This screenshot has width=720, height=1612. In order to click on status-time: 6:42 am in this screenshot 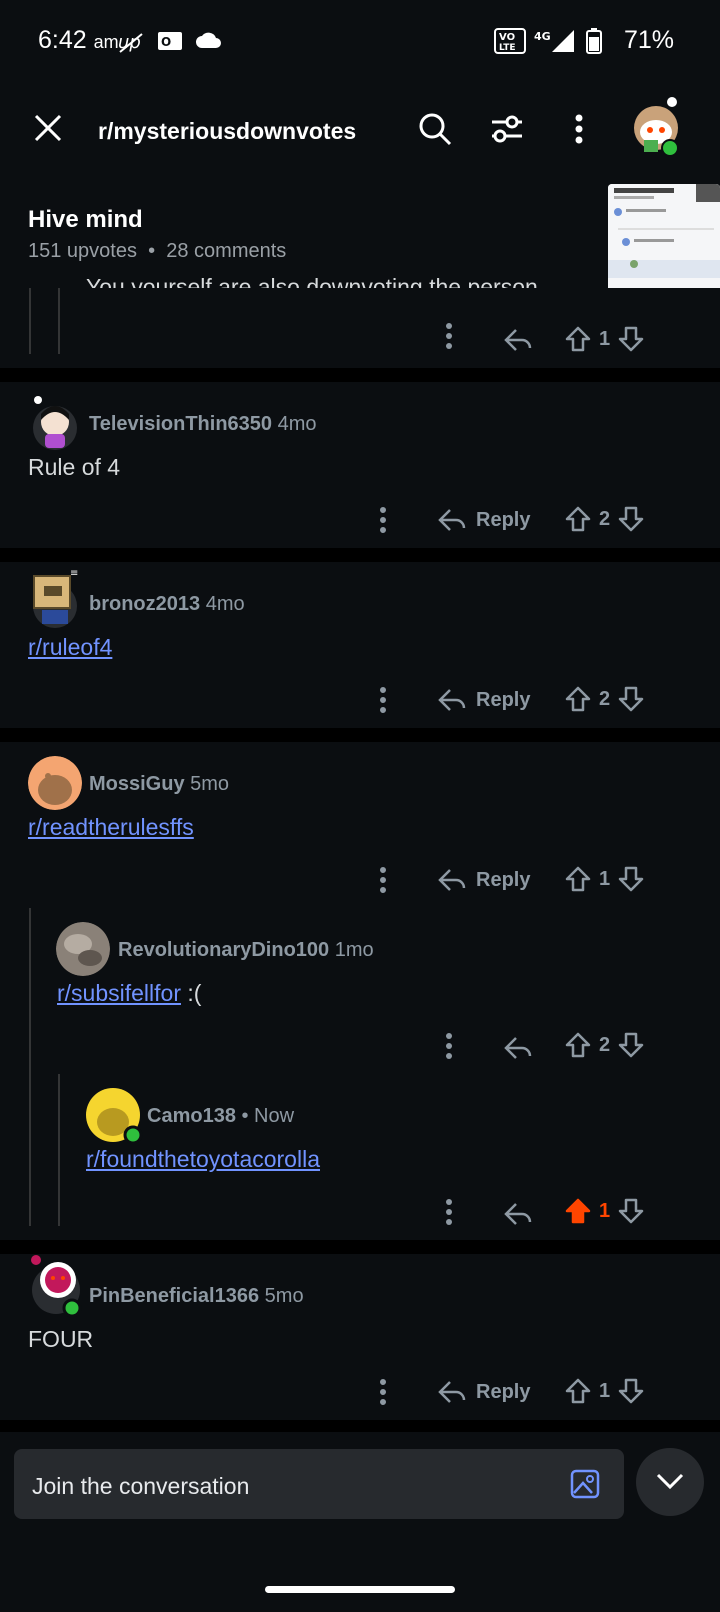, I will do `click(78, 40)`.